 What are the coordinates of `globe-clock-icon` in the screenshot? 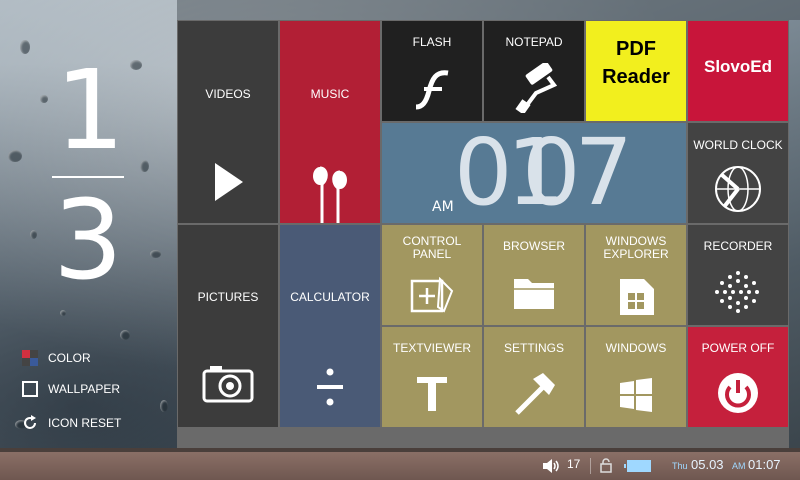 It's located at (738, 189).